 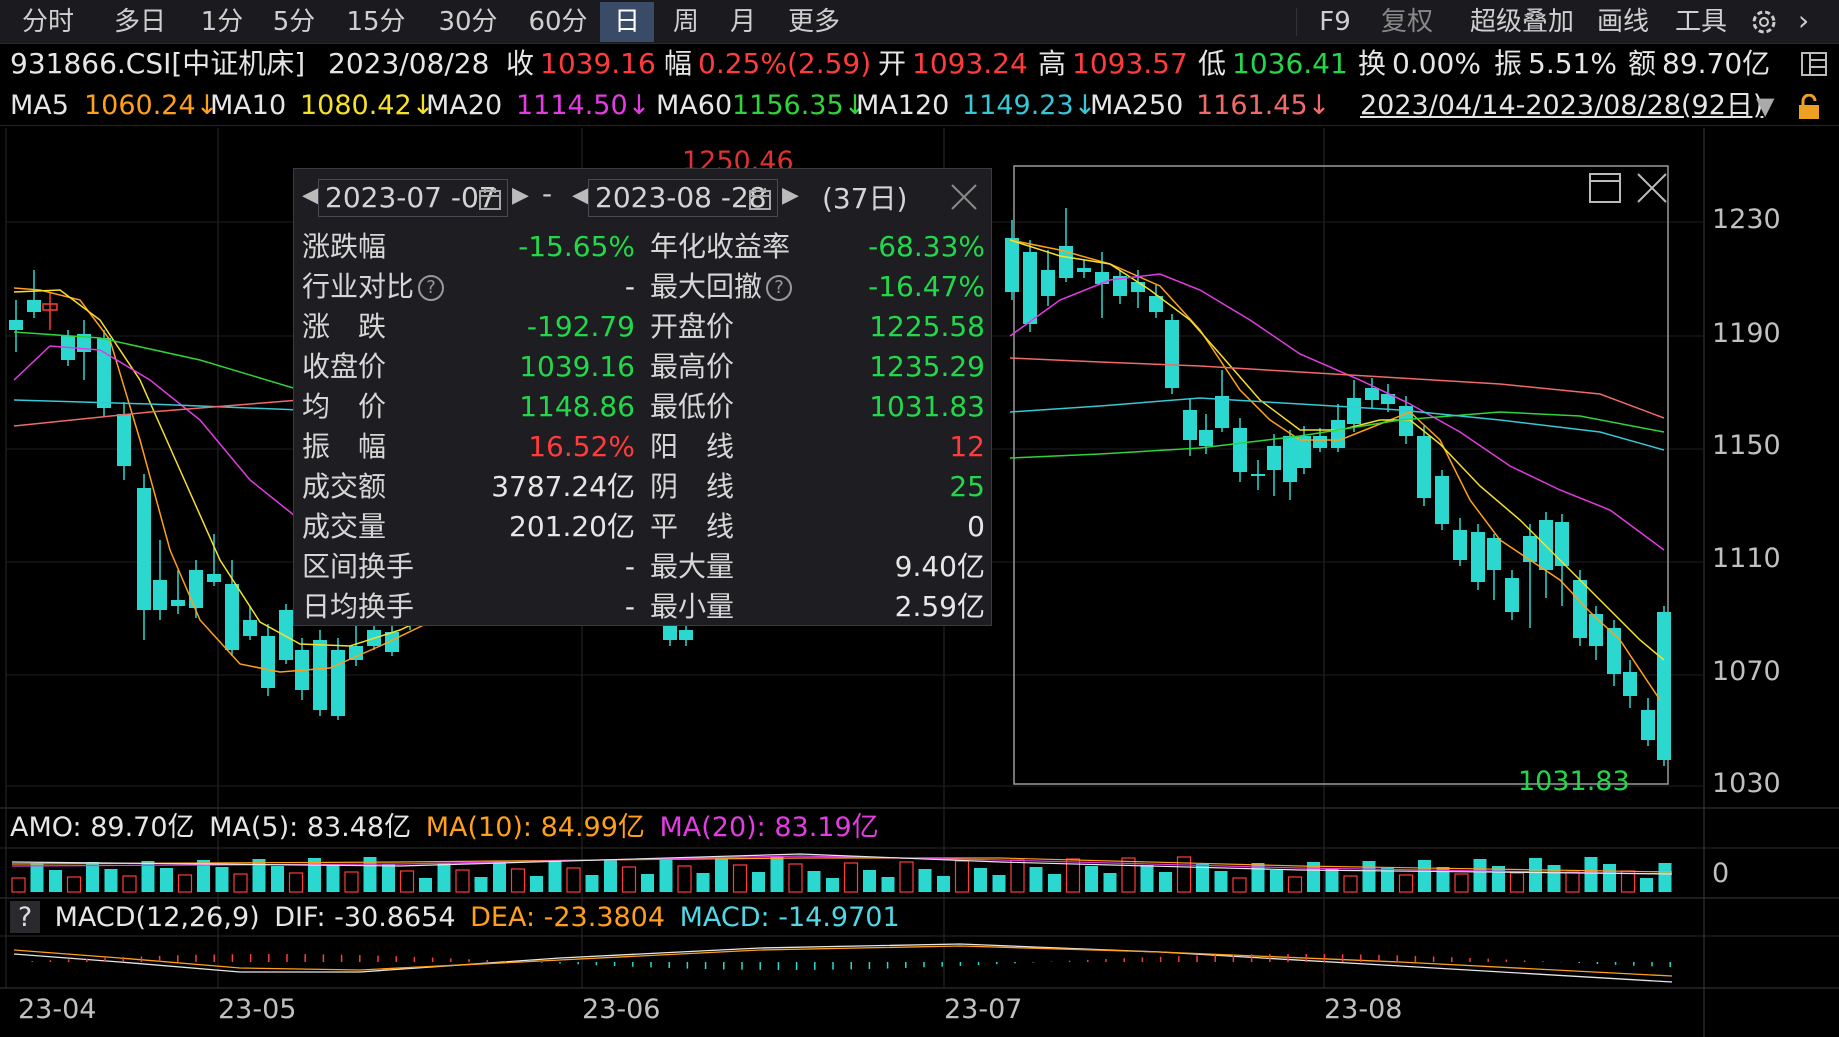 What do you see at coordinates (1746, 558) in the screenshot?
I see `price-tick: 1110` at bounding box center [1746, 558].